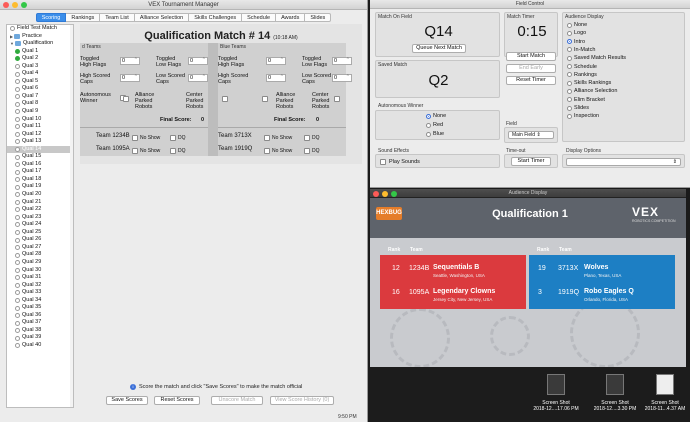 This screenshot has height=422, width=690. What do you see at coordinates (276, 78) in the screenshot?
I see `blue-high-caps-input: 0` at bounding box center [276, 78].